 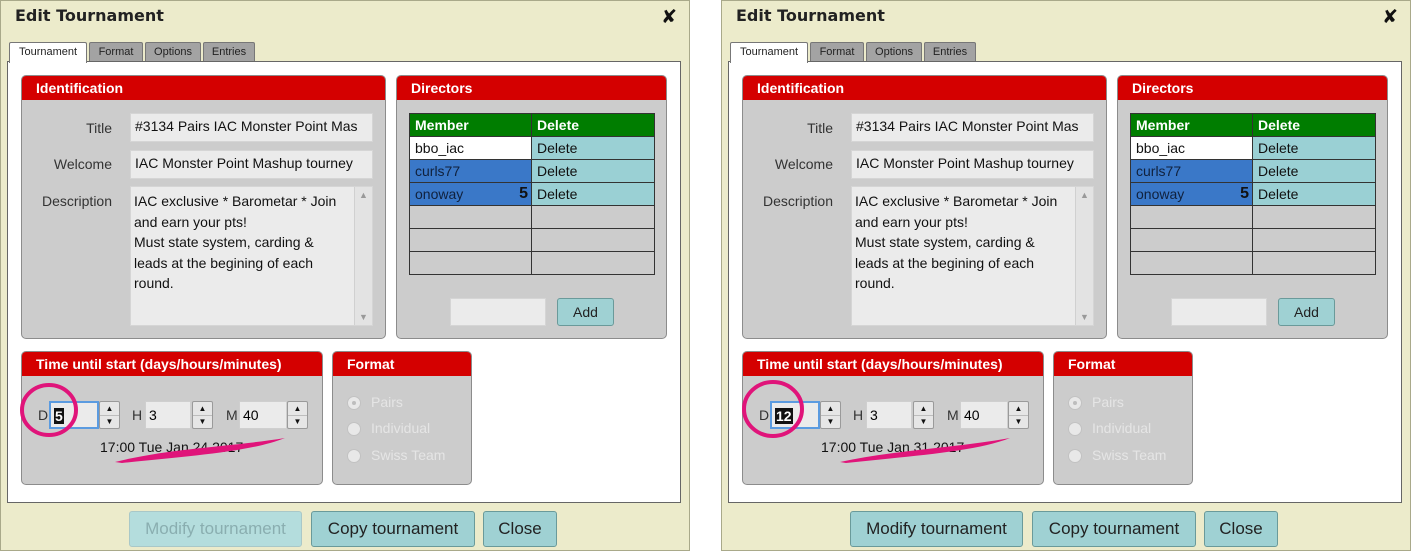 I want to click on column-header-member: Member, so click(x=1191, y=125).